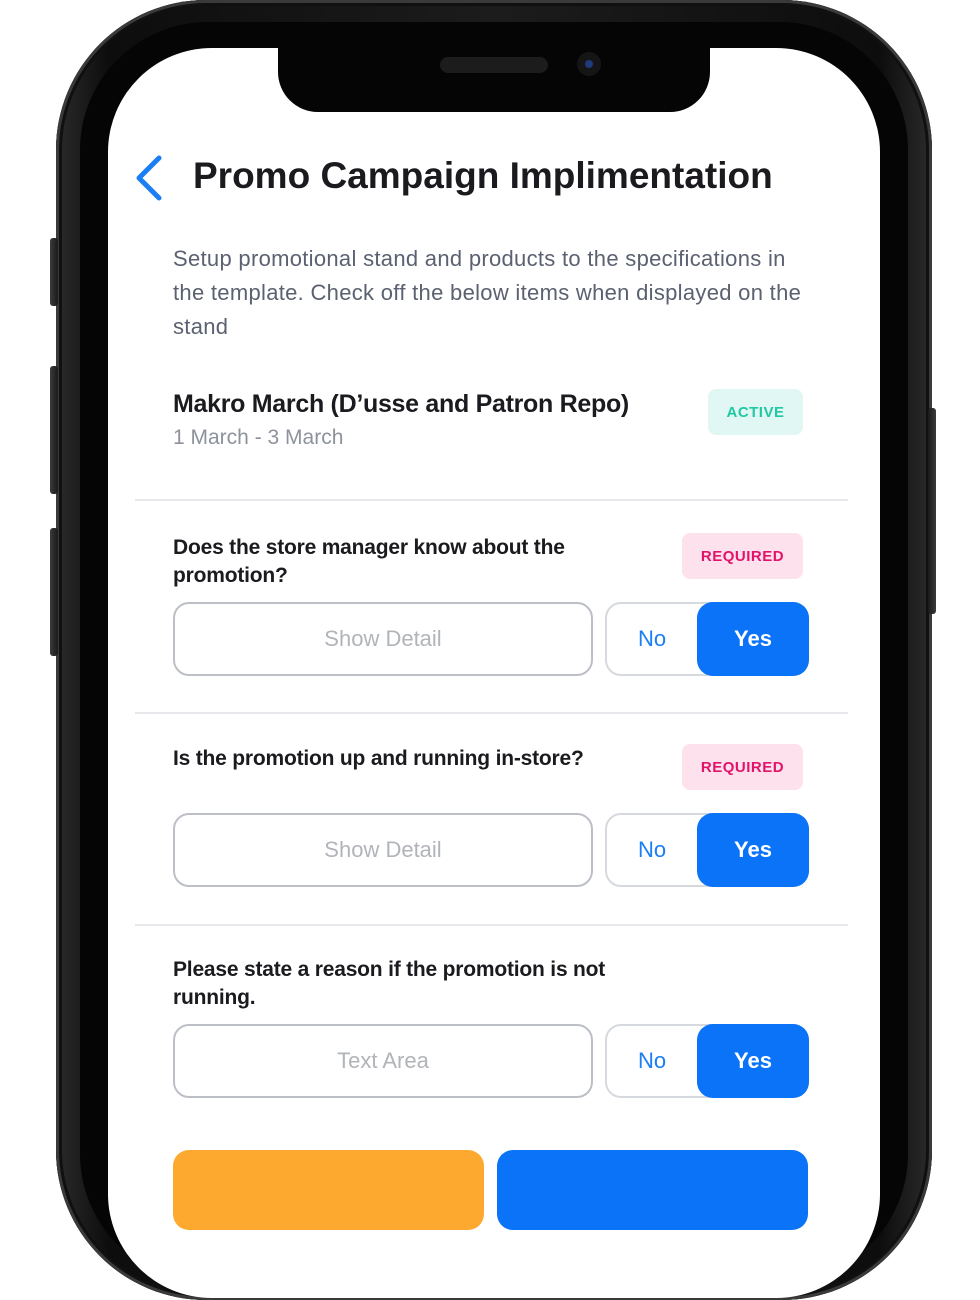  Describe the element at coordinates (401, 404) in the screenshot. I see `campaign-name: Makro March (D’usse and Patron Repo)` at that location.